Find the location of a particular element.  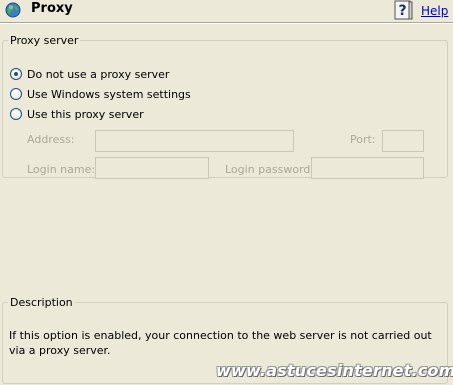

help-book-icon: ? is located at coordinates (403, 10).